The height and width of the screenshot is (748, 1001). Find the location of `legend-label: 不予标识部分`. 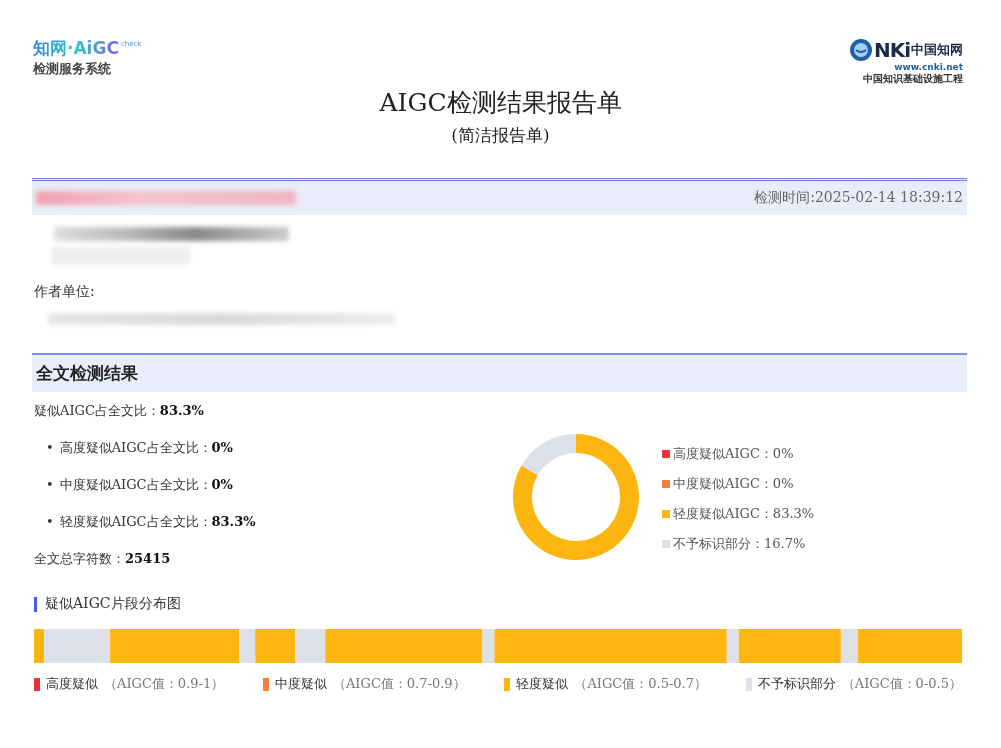

legend-label: 不予标识部分 is located at coordinates (796, 684).